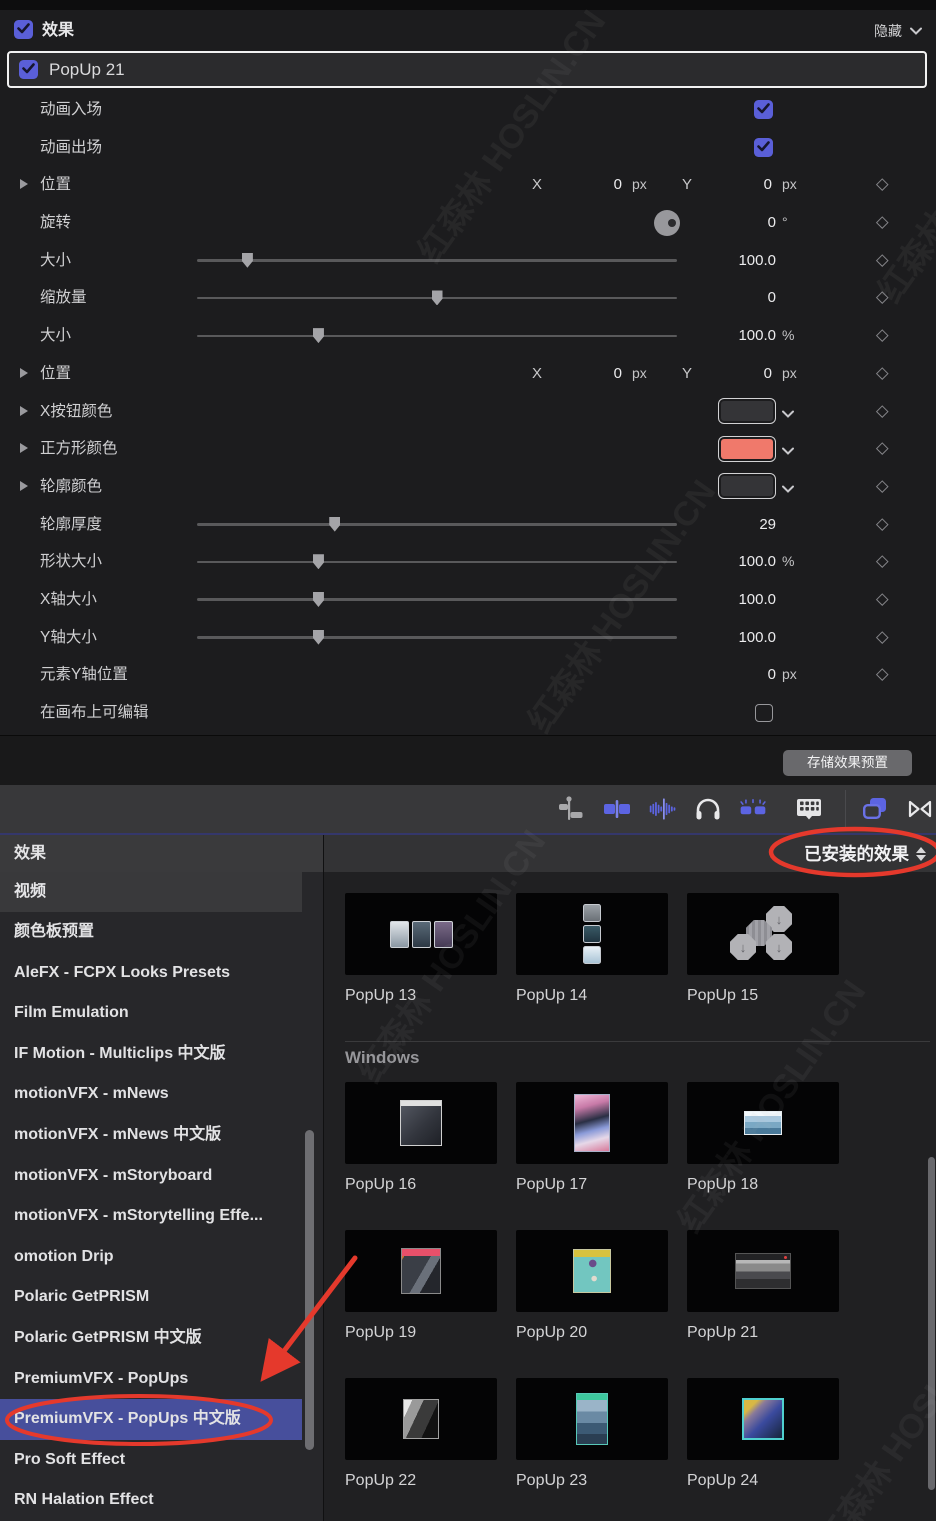 This screenshot has height=1521, width=936. I want to click on snapping-icon, so click(753, 809).